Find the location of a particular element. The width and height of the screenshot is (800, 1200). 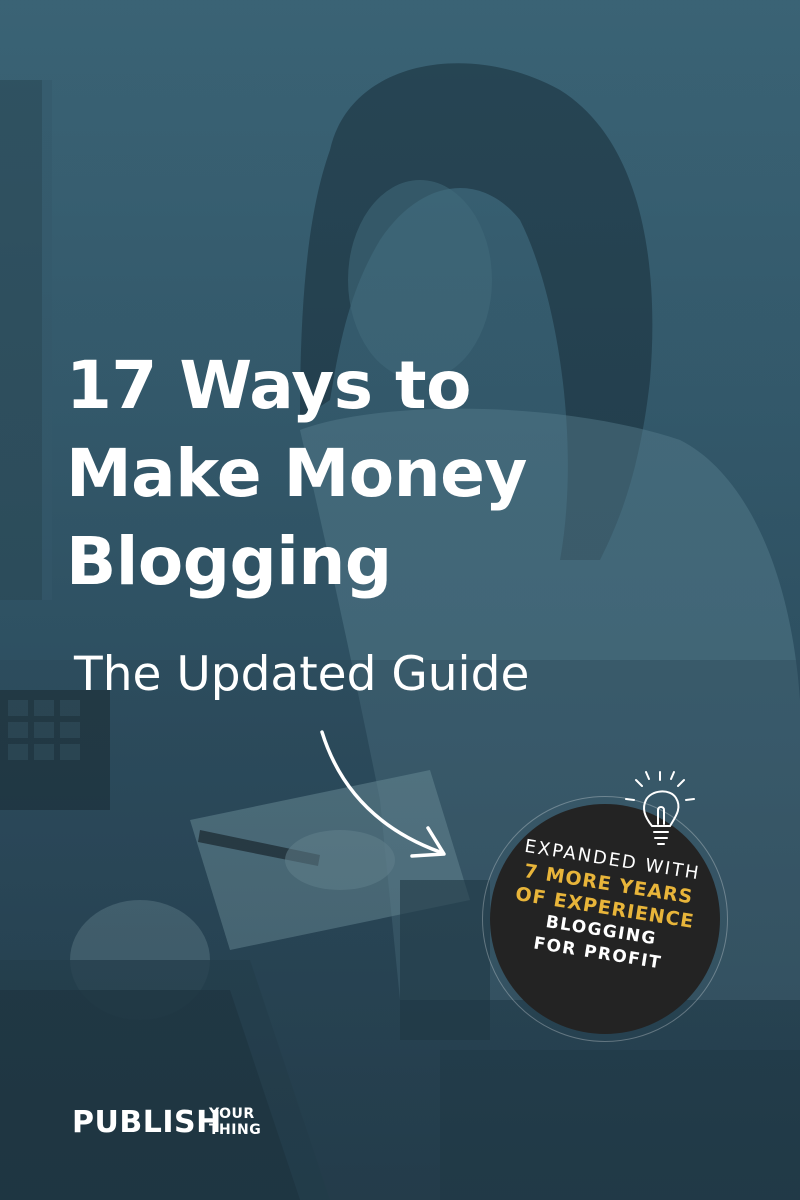

brand-tagline: YOUR THING is located at coordinates (259, 1122).